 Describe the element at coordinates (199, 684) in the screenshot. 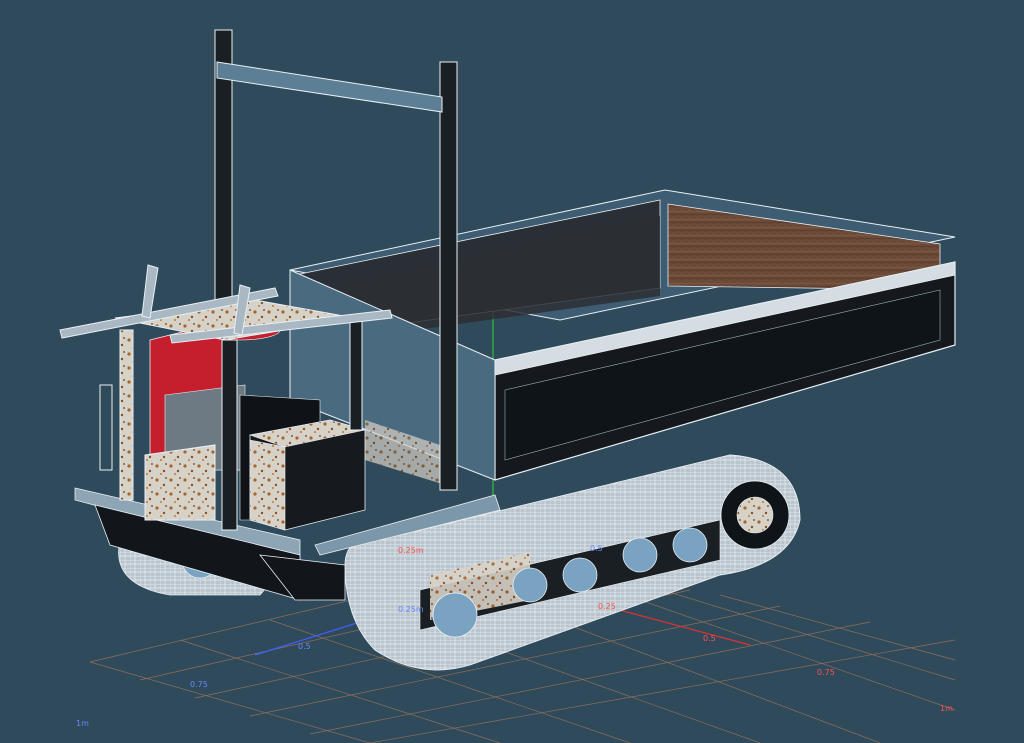

I see `grid-label-z3: 0.75` at that location.